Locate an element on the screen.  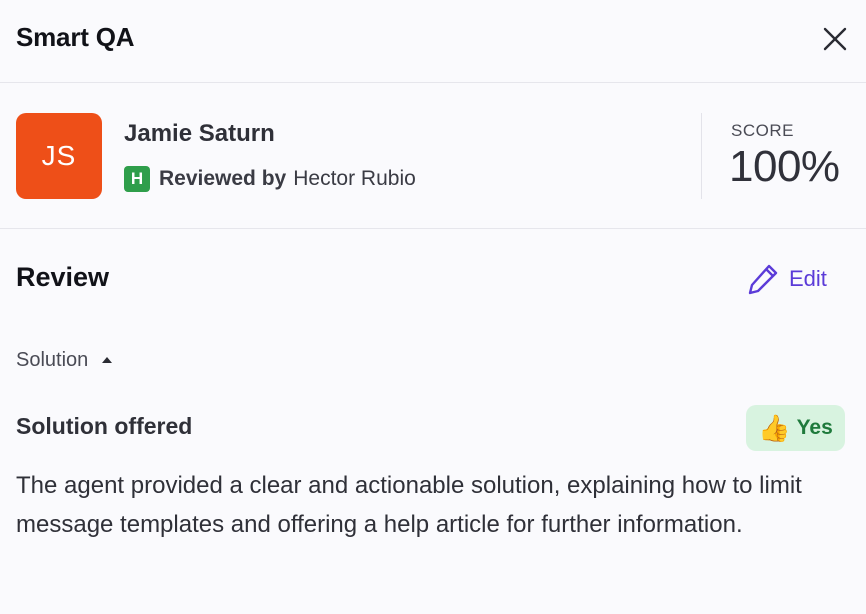
score-label: SCORE is located at coordinates (762, 130).